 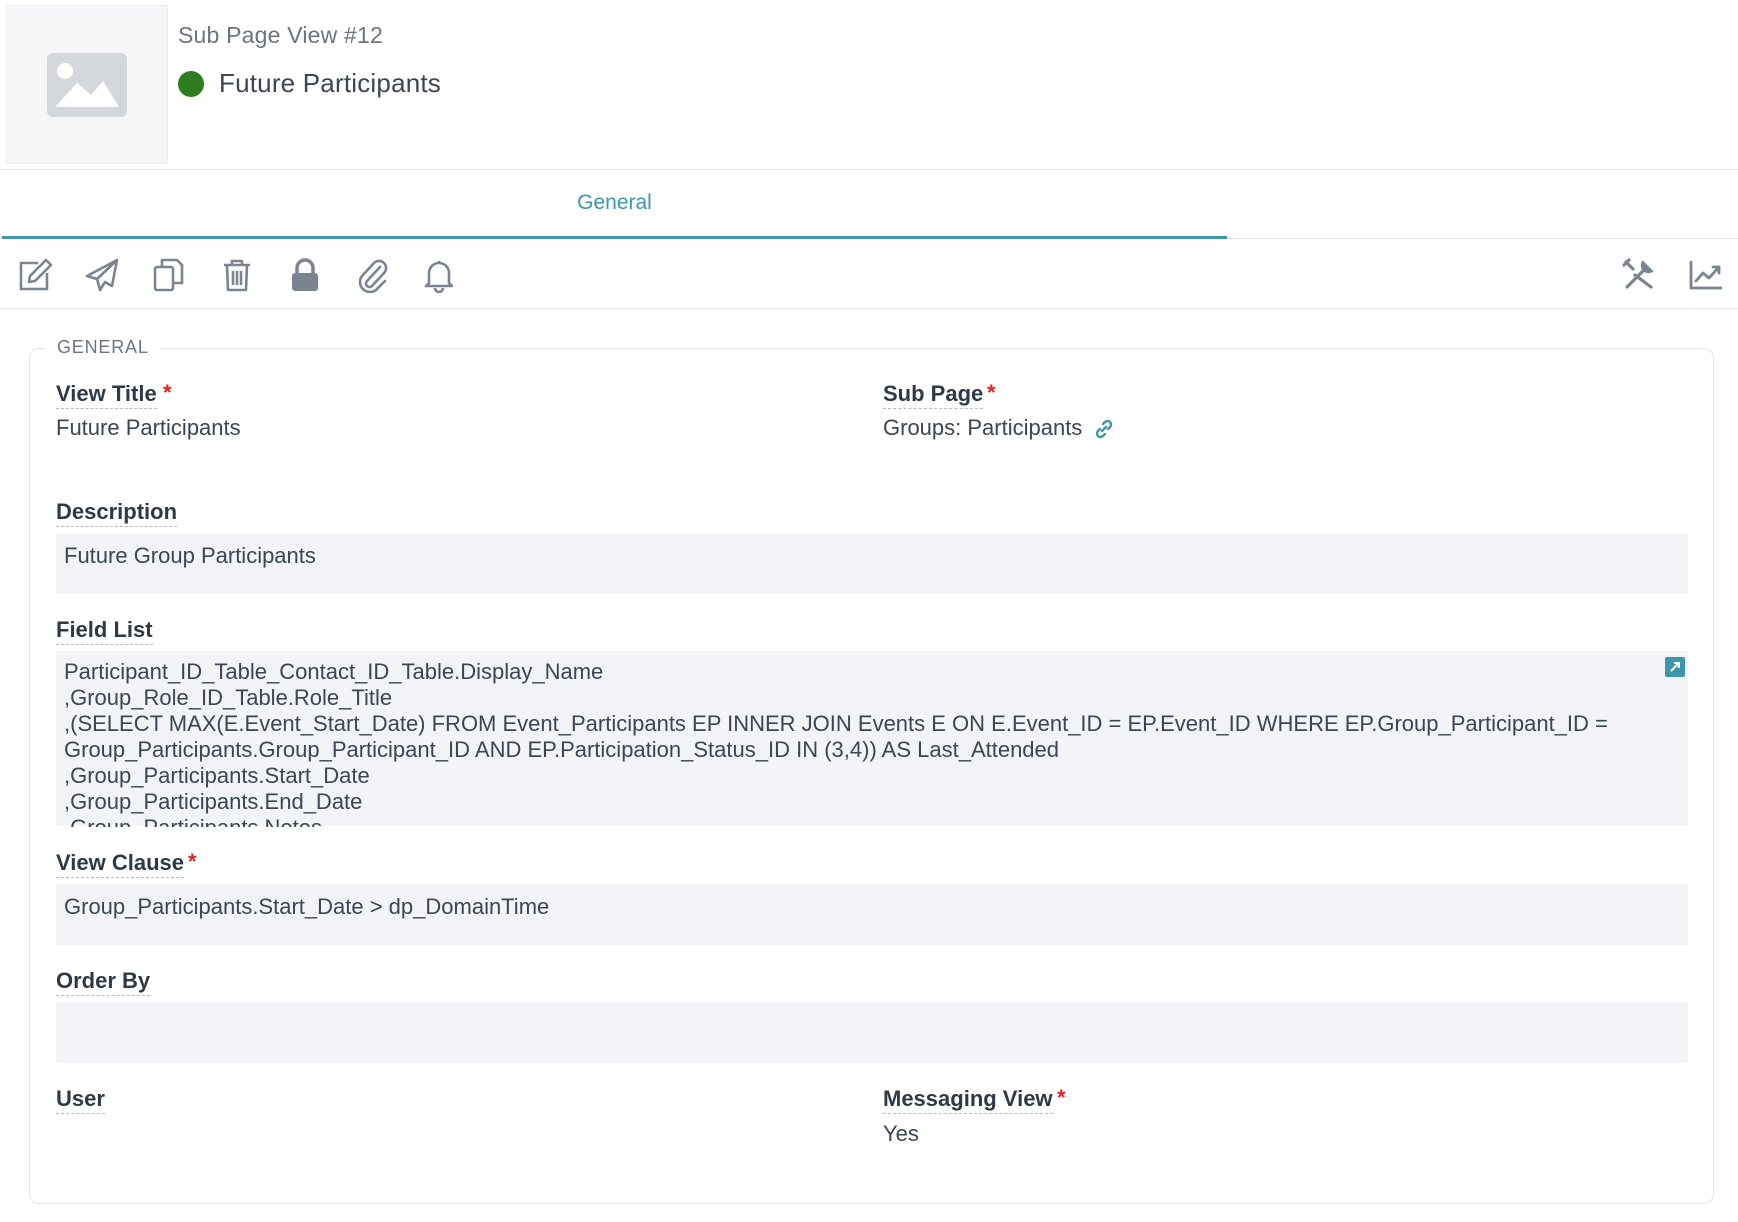 What do you see at coordinates (191, 83) in the screenshot?
I see `status-dot-icon` at bounding box center [191, 83].